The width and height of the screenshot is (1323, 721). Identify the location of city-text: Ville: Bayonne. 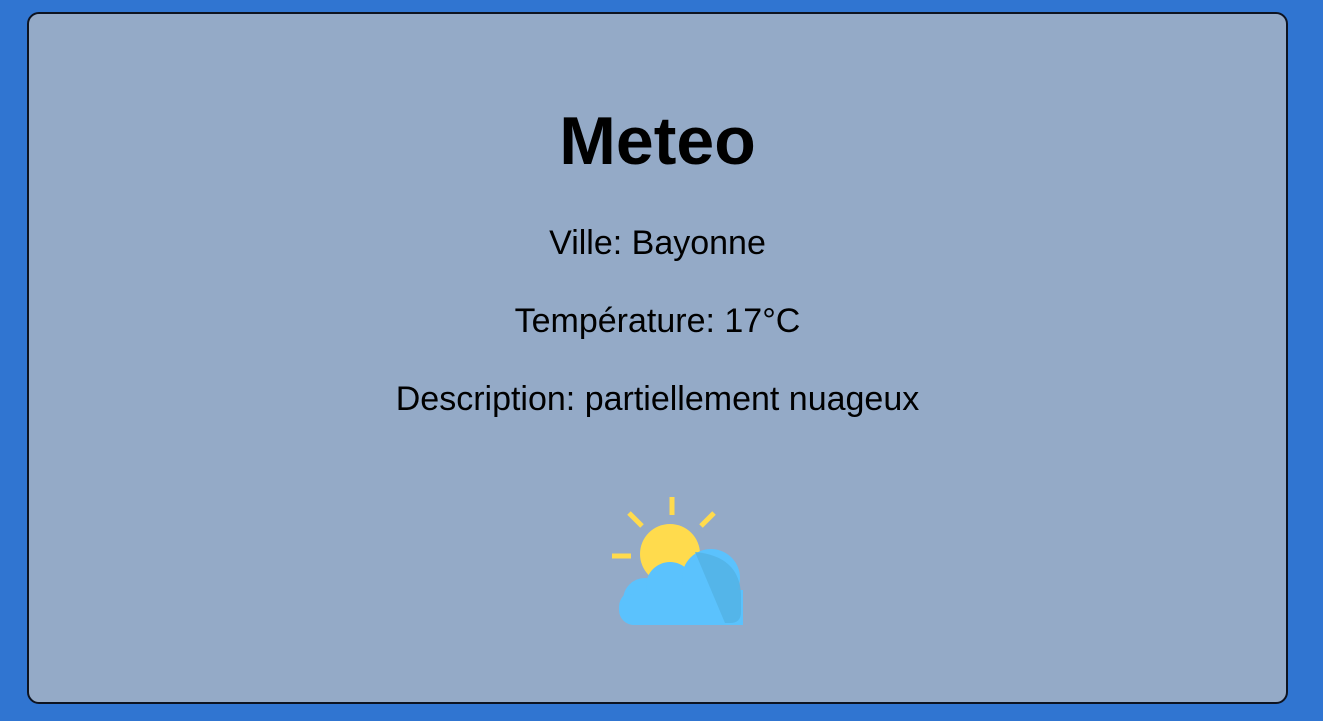
(657, 243).